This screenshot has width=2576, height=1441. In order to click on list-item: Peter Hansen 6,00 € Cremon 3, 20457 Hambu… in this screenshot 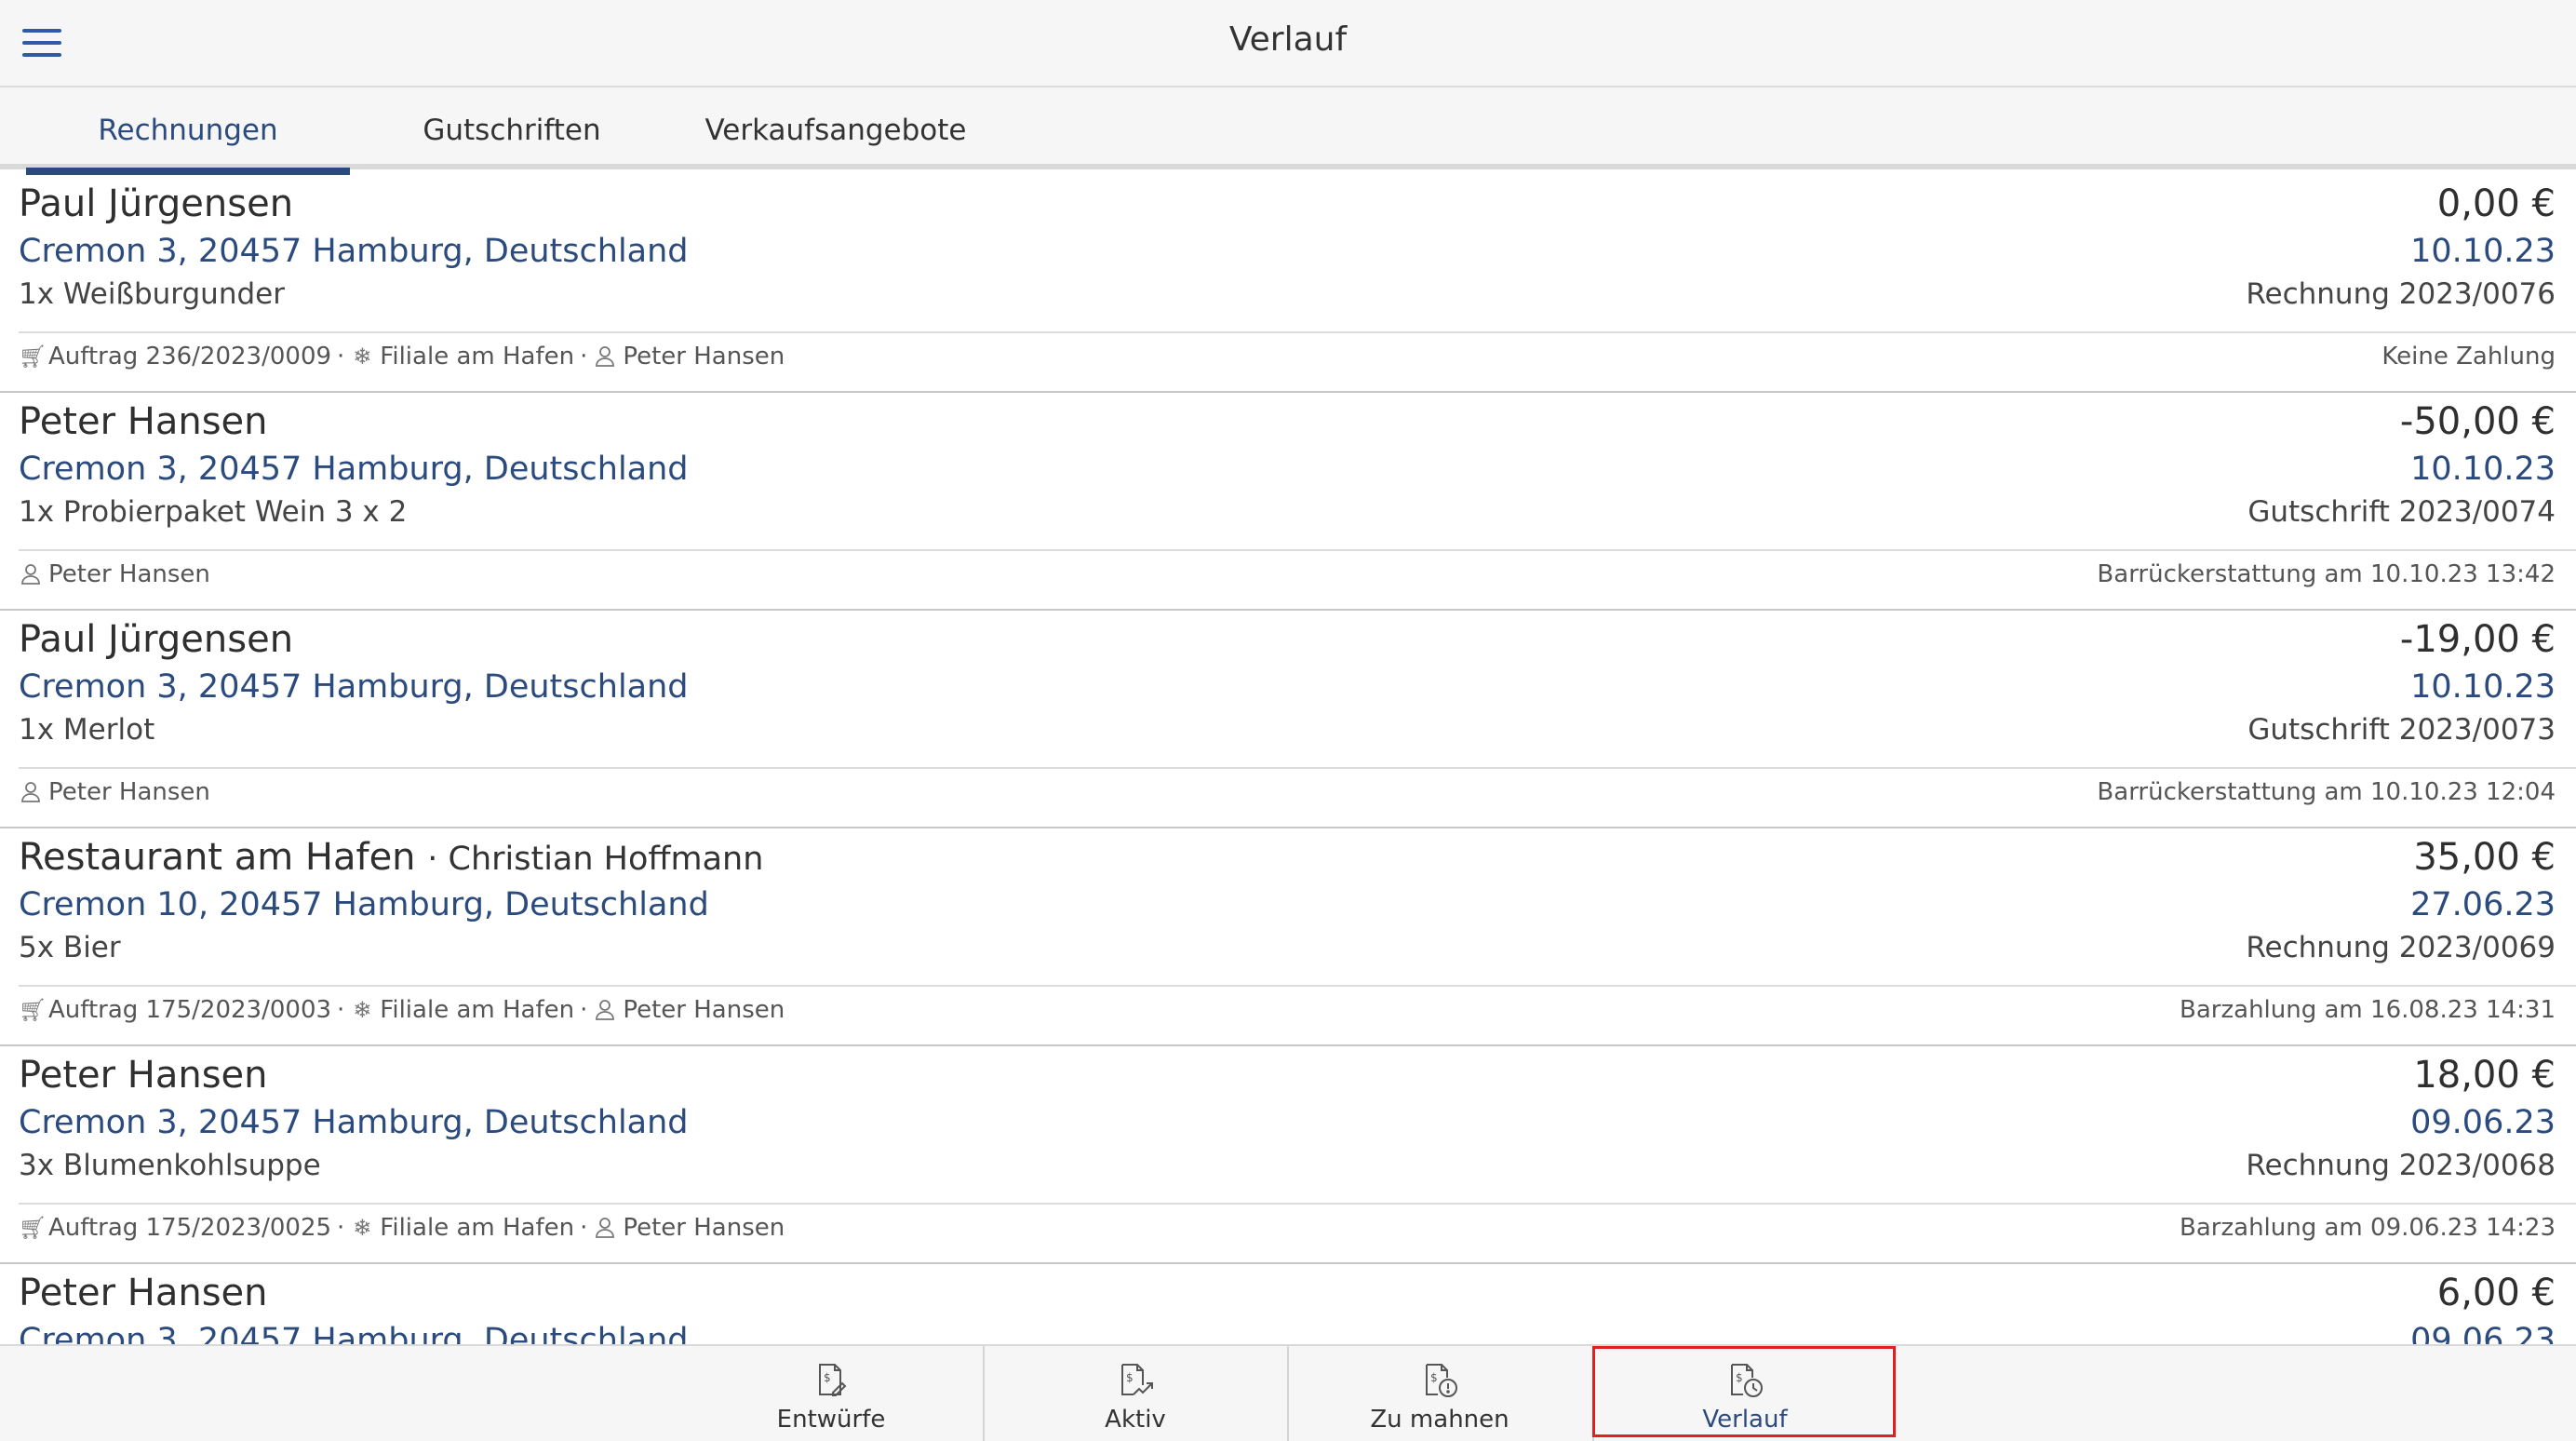, I will do `click(1288, 1304)`.